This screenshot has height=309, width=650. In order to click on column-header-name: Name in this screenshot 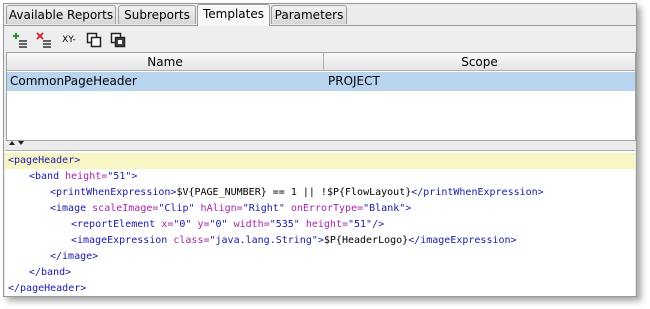, I will do `click(165, 62)`.